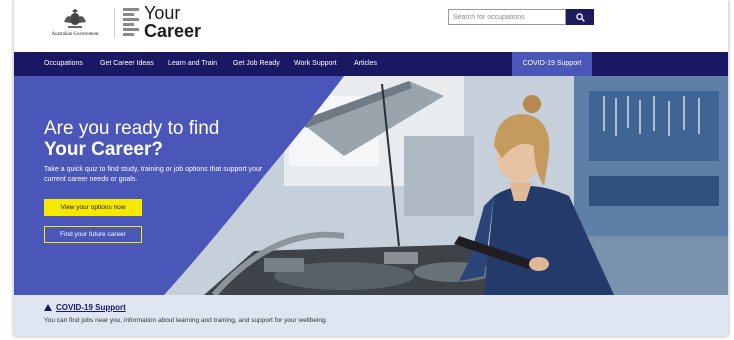 The width and height of the screenshot is (734, 340). What do you see at coordinates (93, 207) in the screenshot?
I see `view-options-button: View your options now` at bounding box center [93, 207].